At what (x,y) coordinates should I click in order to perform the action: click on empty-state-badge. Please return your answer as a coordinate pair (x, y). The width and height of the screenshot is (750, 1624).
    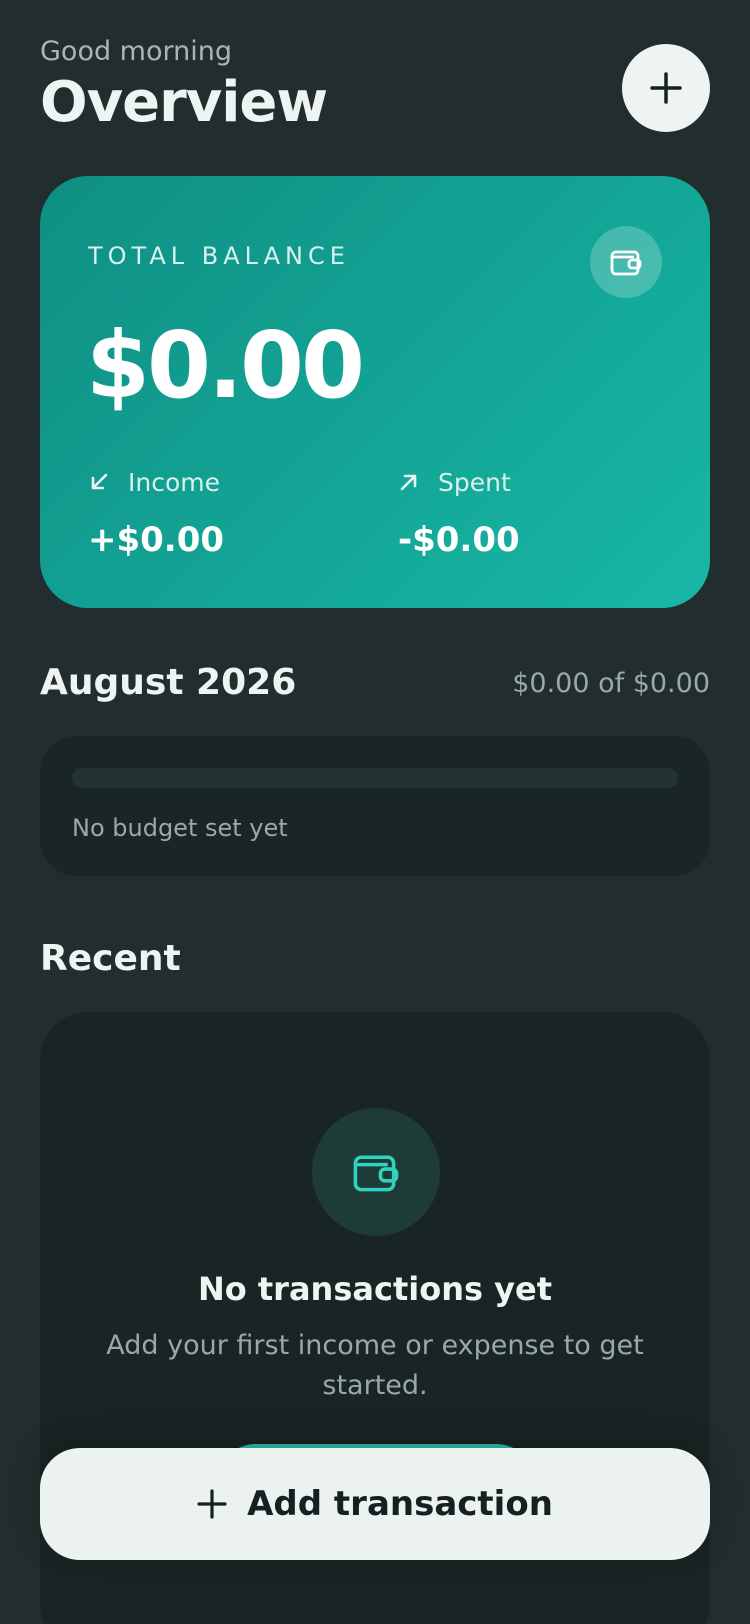
    Looking at the image, I should click on (376, 1172).